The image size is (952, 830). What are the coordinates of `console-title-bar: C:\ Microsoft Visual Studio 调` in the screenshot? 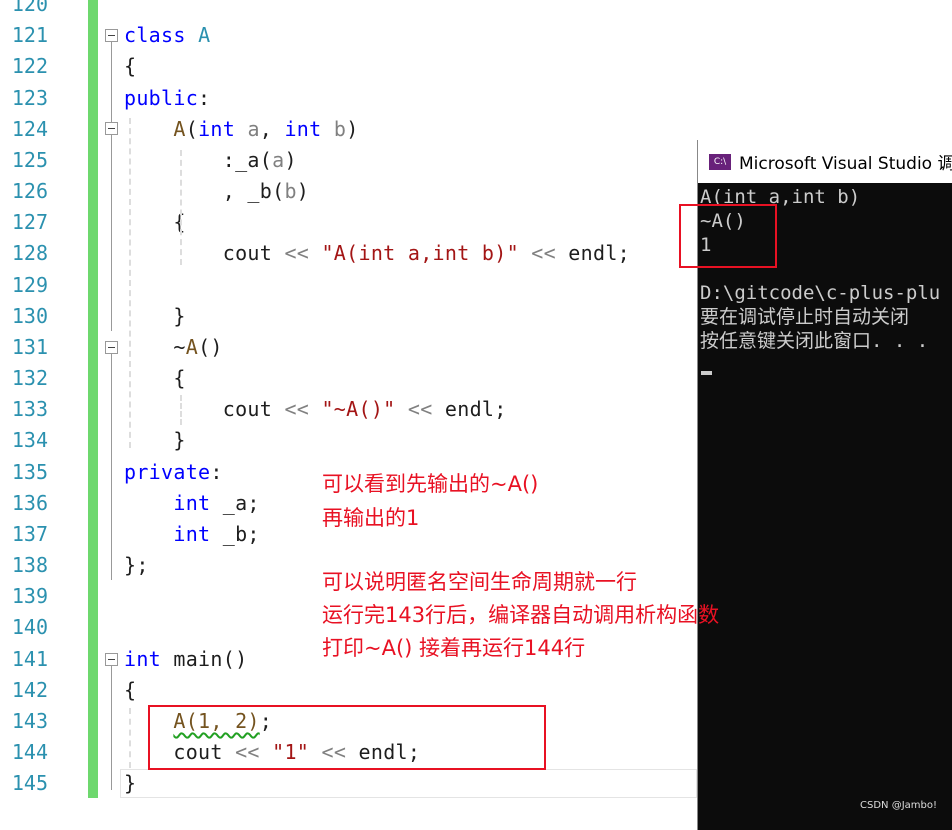 It's located at (825, 161).